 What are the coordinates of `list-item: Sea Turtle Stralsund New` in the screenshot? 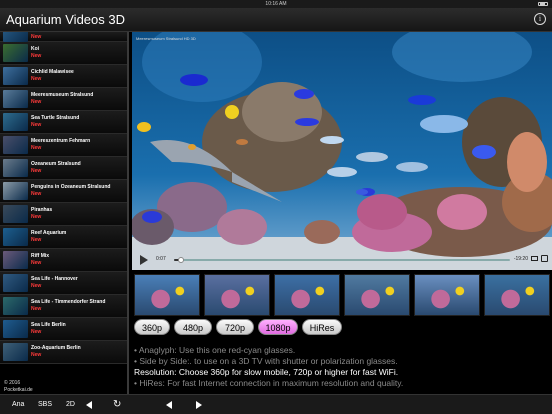 It's located at (63, 122).